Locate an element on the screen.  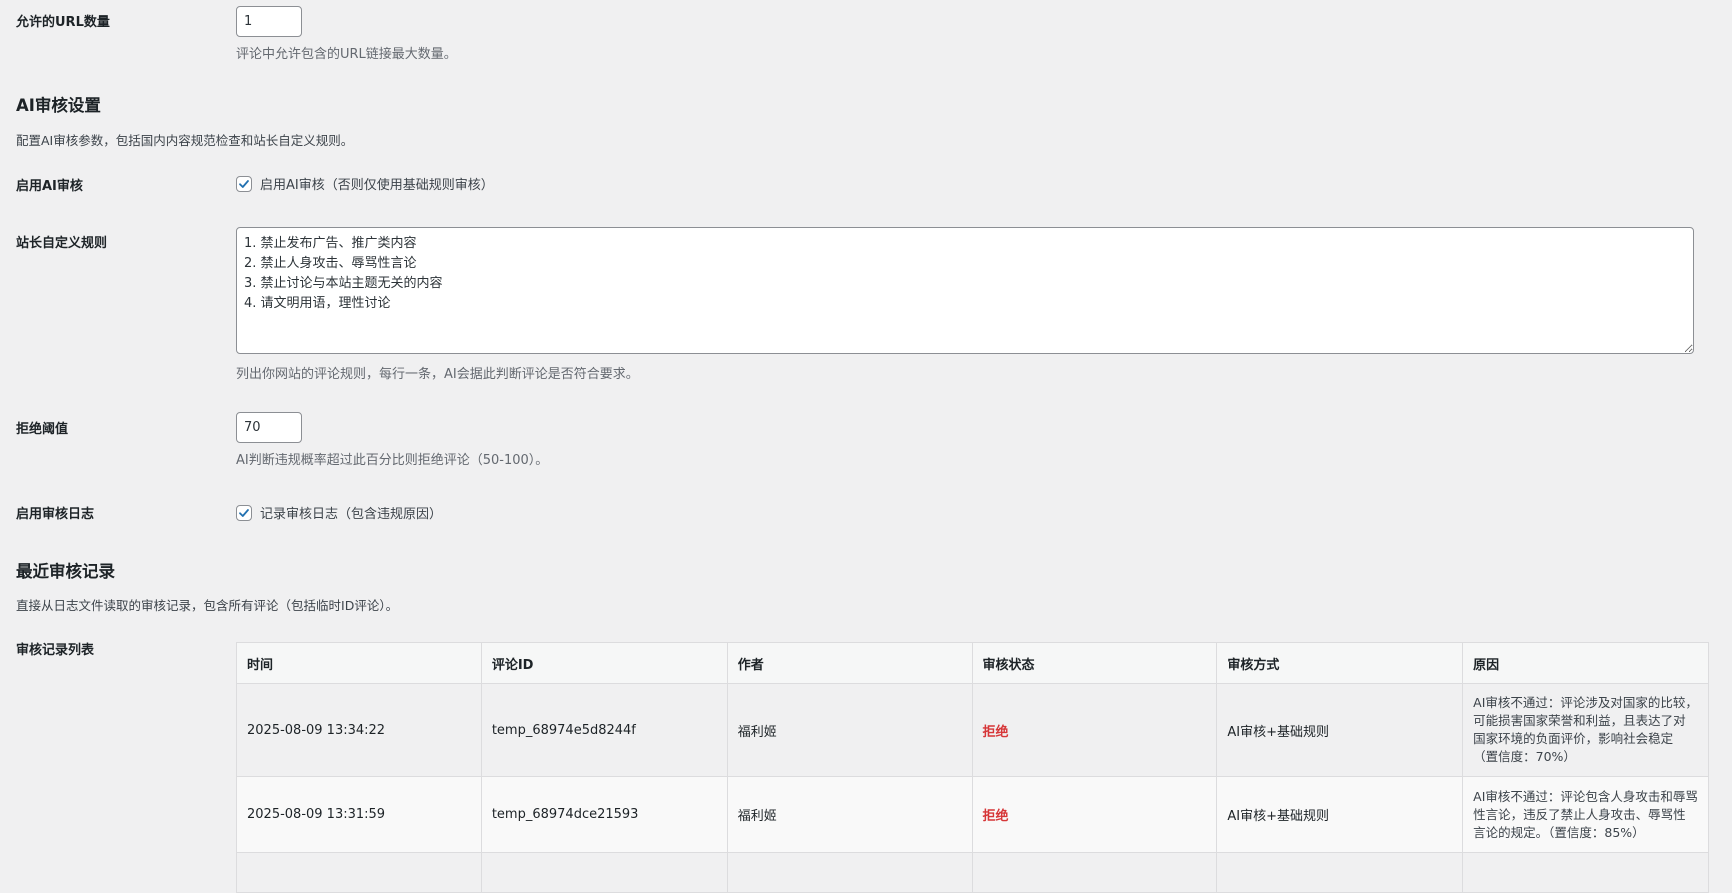
column-header-status: 审核状态 is located at coordinates (1094, 663).